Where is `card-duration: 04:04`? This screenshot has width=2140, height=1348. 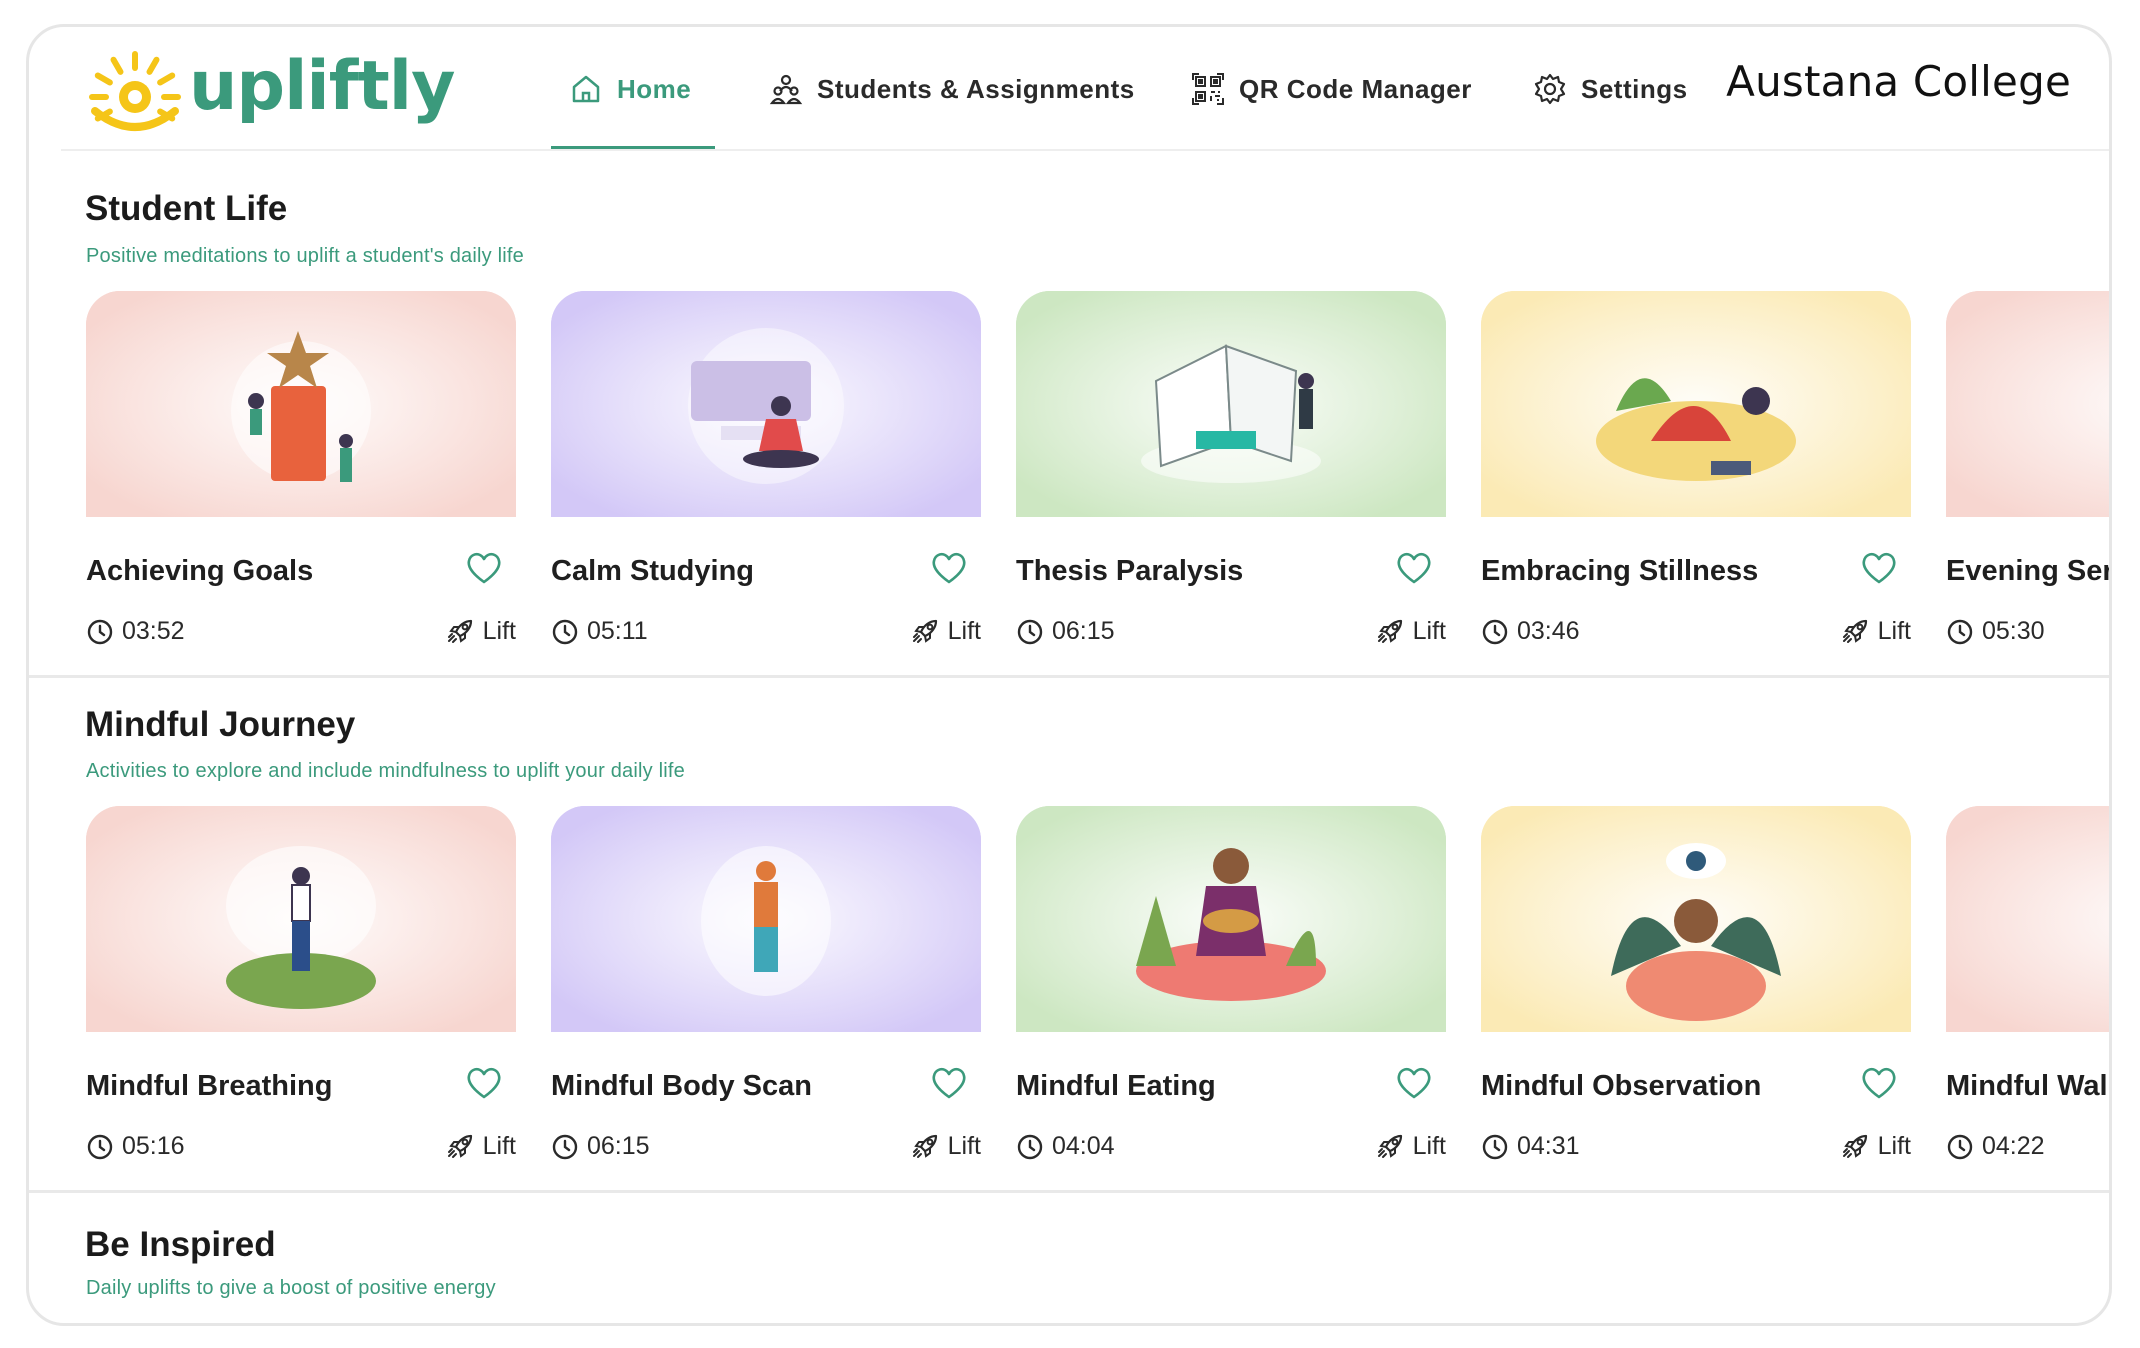
card-duration: 04:04 is located at coordinates (1065, 1146).